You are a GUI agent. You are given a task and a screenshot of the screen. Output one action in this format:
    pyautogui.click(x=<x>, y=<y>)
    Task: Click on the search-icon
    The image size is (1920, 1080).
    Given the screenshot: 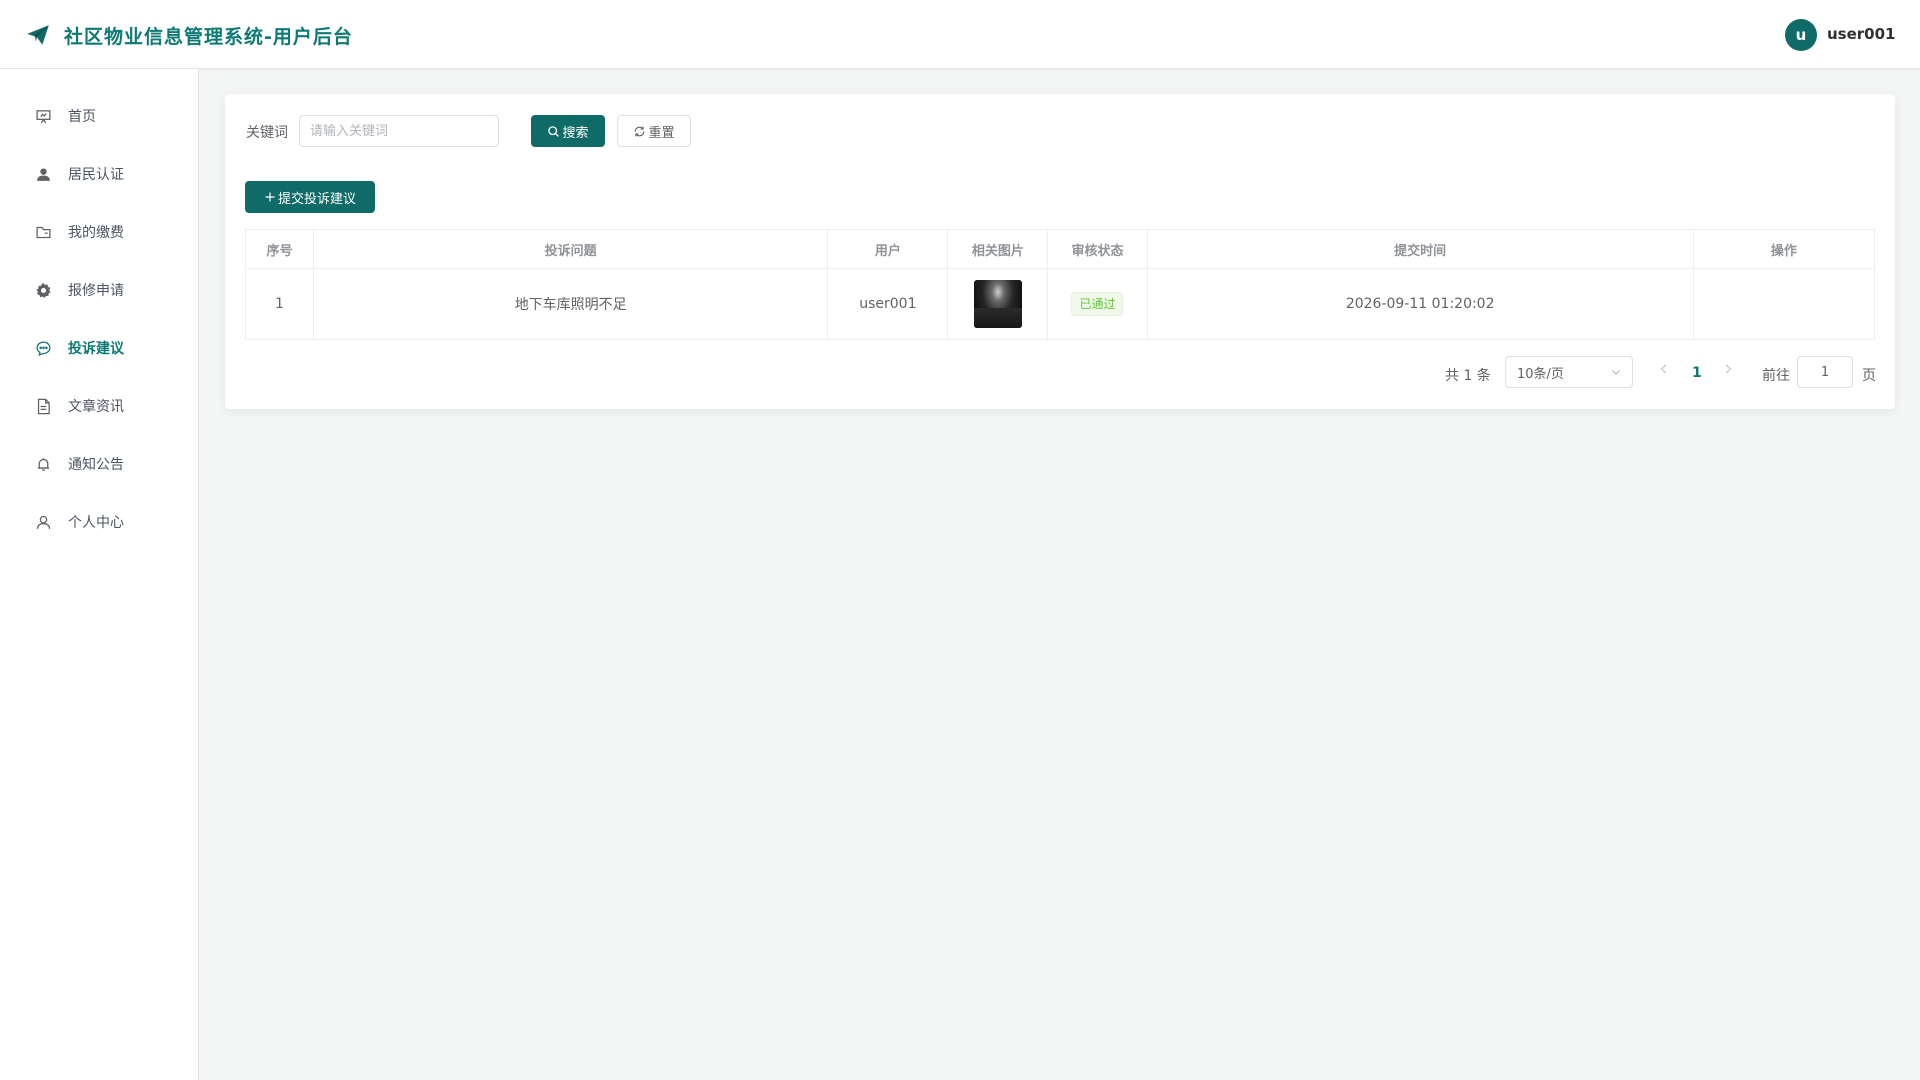 What is the action you would take?
    pyautogui.click(x=554, y=131)
    